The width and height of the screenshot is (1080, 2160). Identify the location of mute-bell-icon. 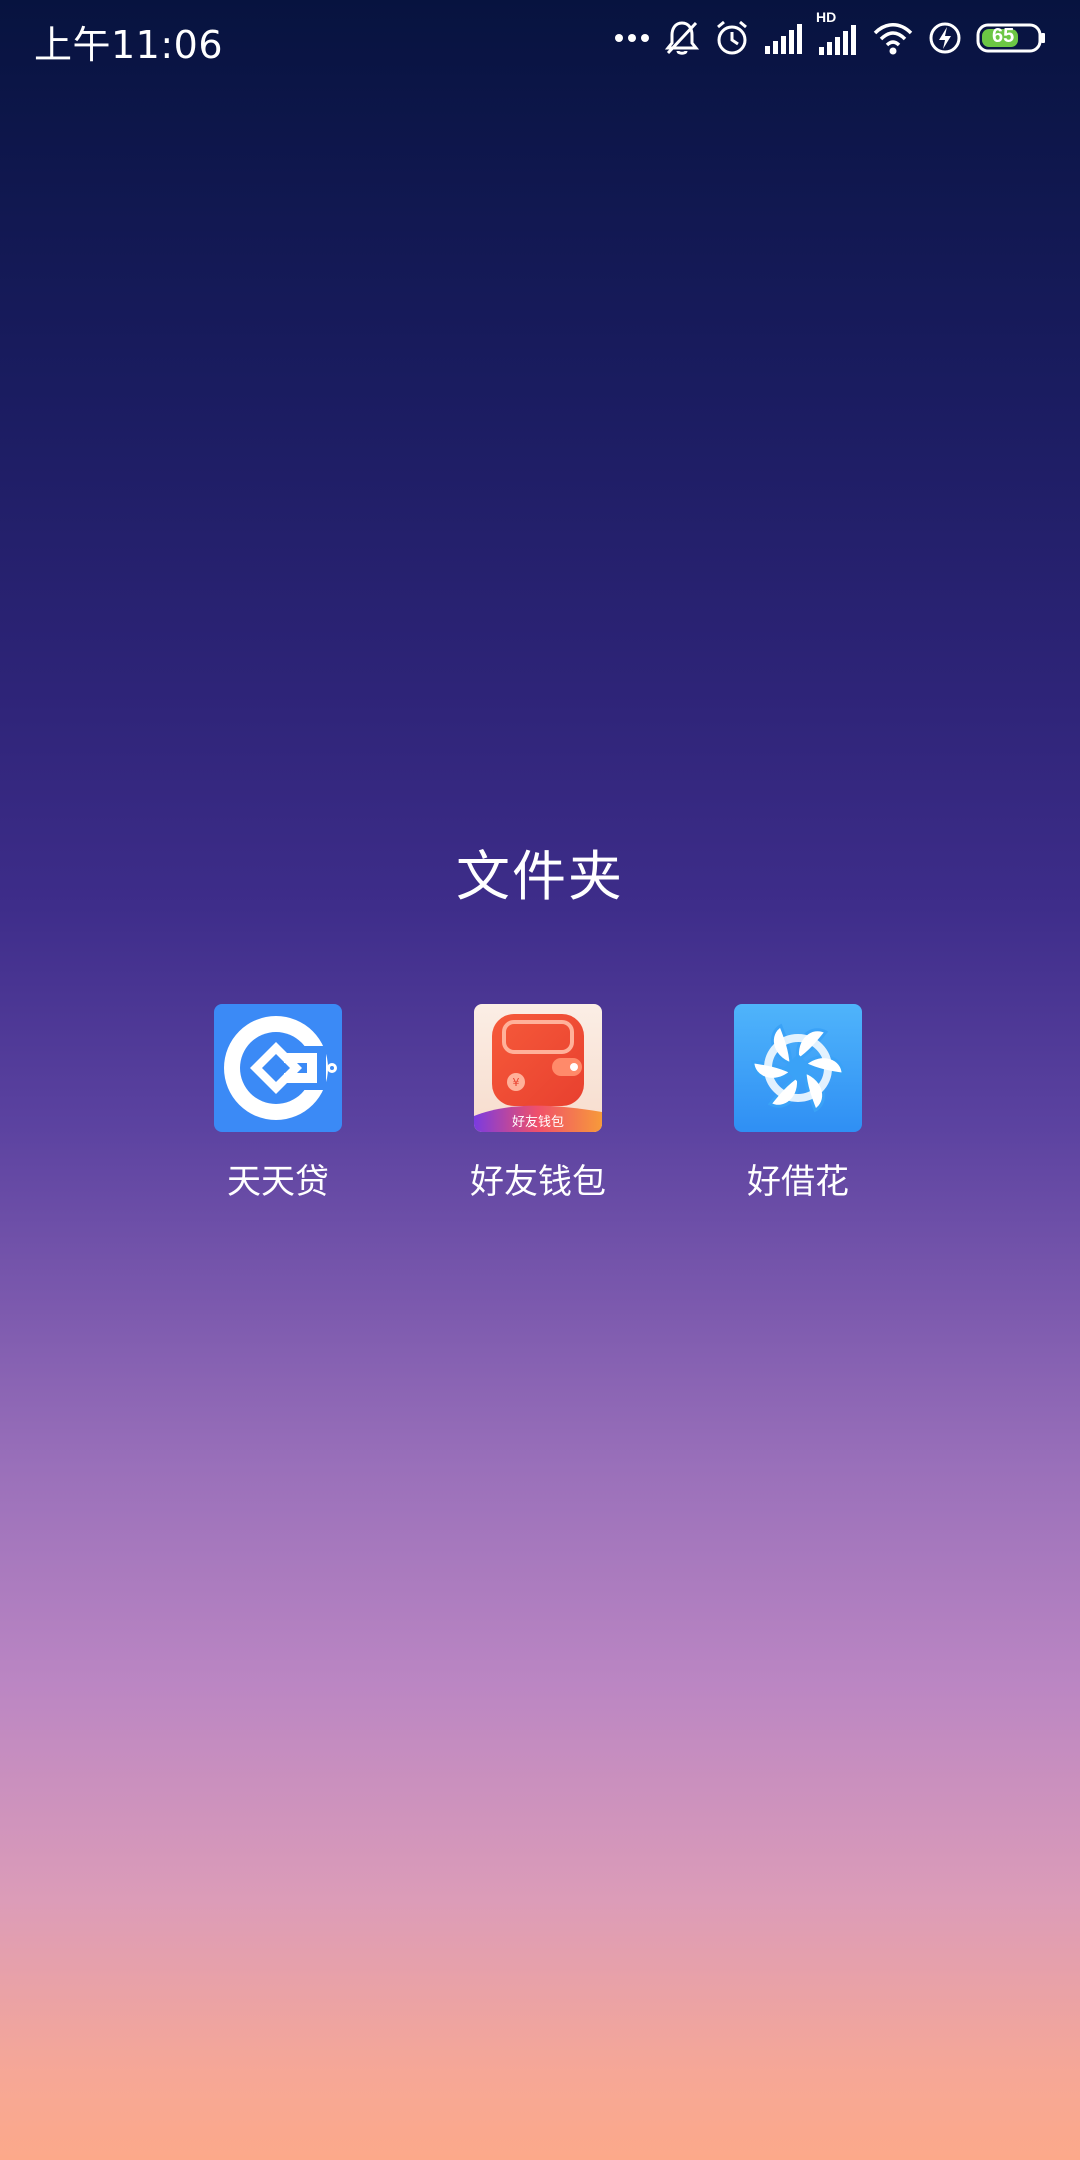
(682, 38).